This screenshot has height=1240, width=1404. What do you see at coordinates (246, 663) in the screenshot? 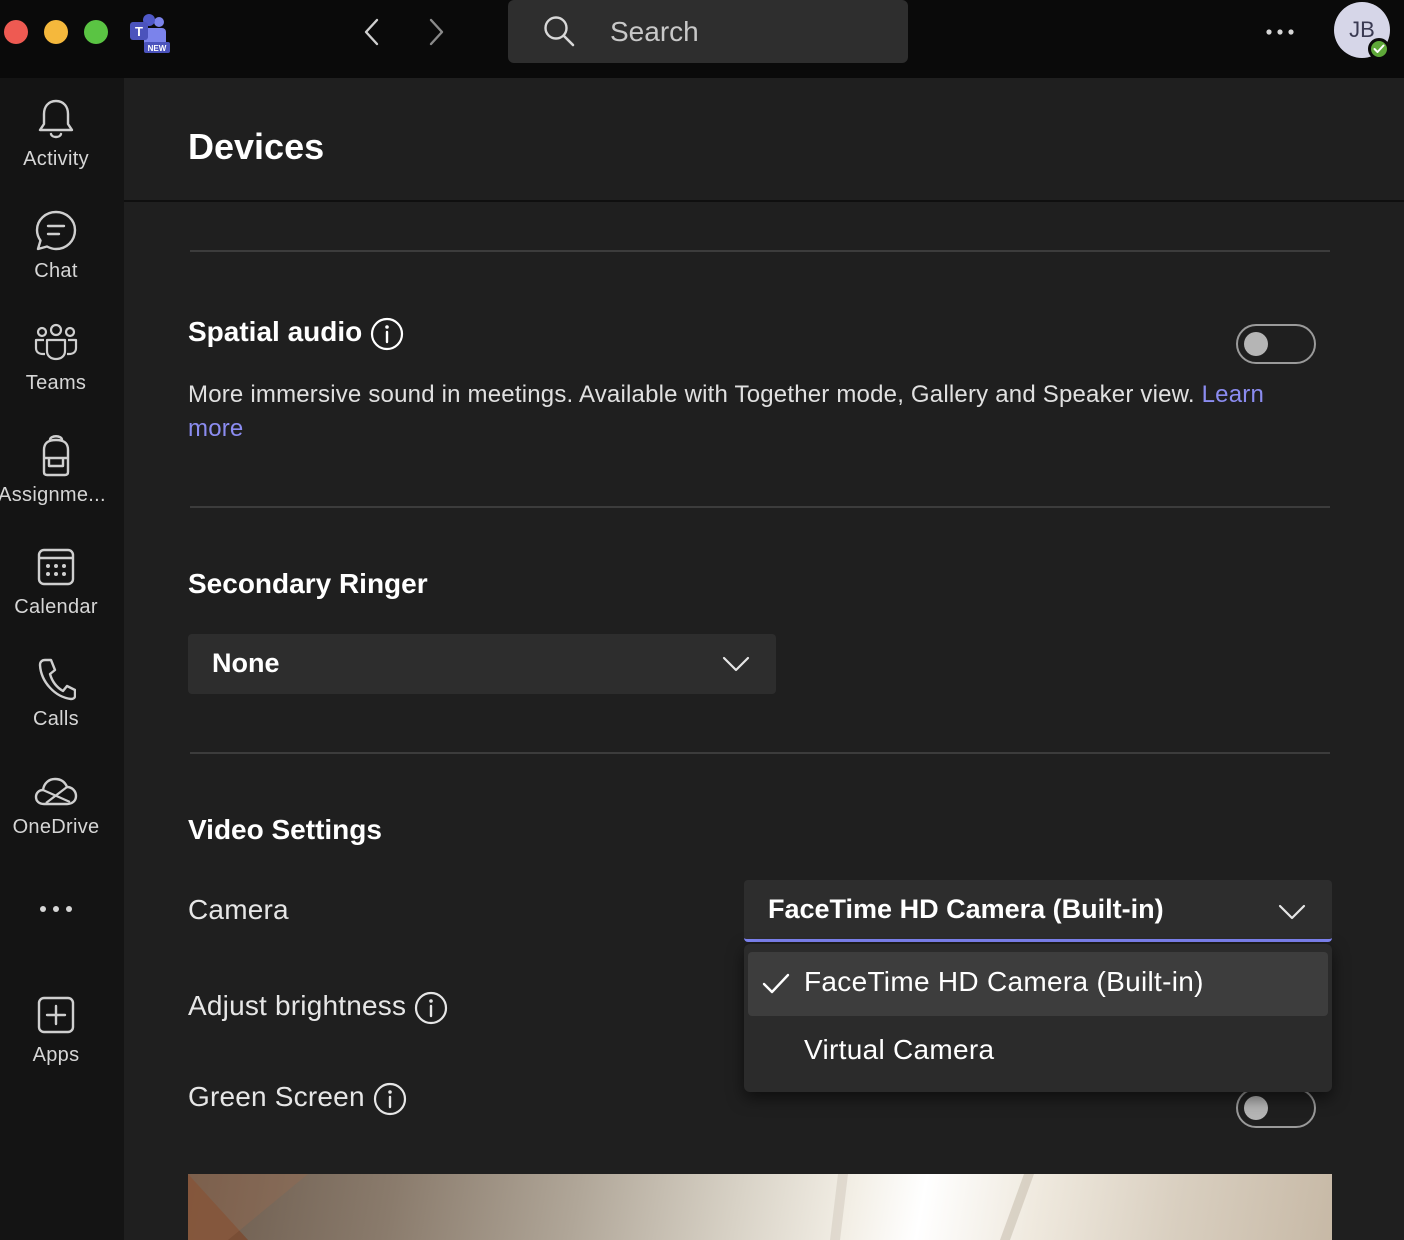
I see `dropdown-value: None` at bounding box center [246, 663].